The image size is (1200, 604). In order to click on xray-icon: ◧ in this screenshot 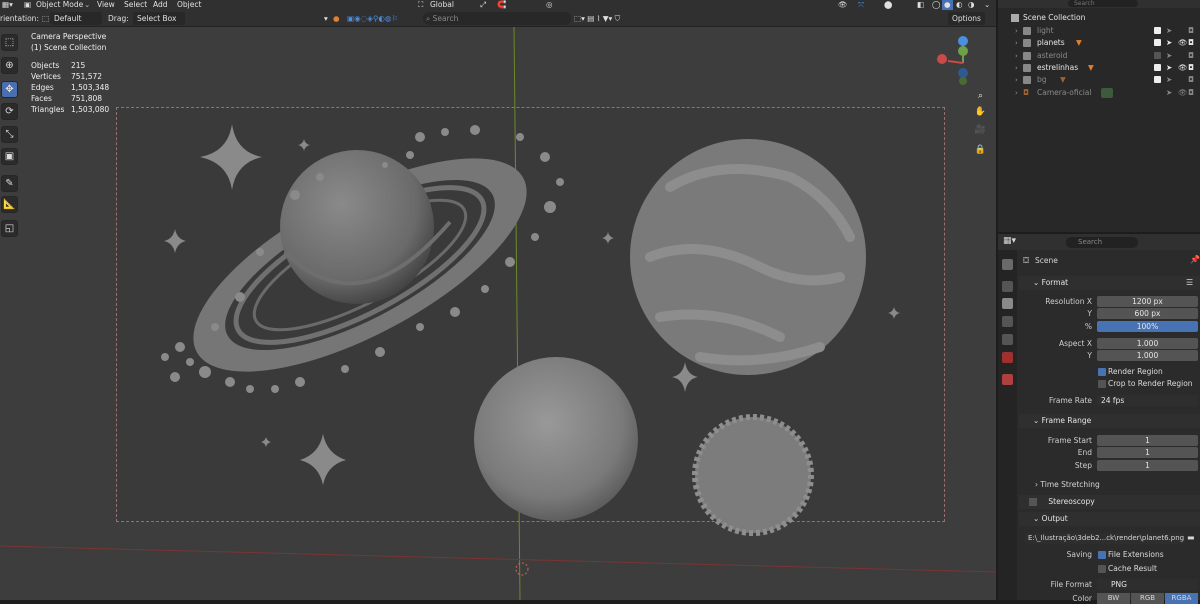, I will do `click(920, 5)`.